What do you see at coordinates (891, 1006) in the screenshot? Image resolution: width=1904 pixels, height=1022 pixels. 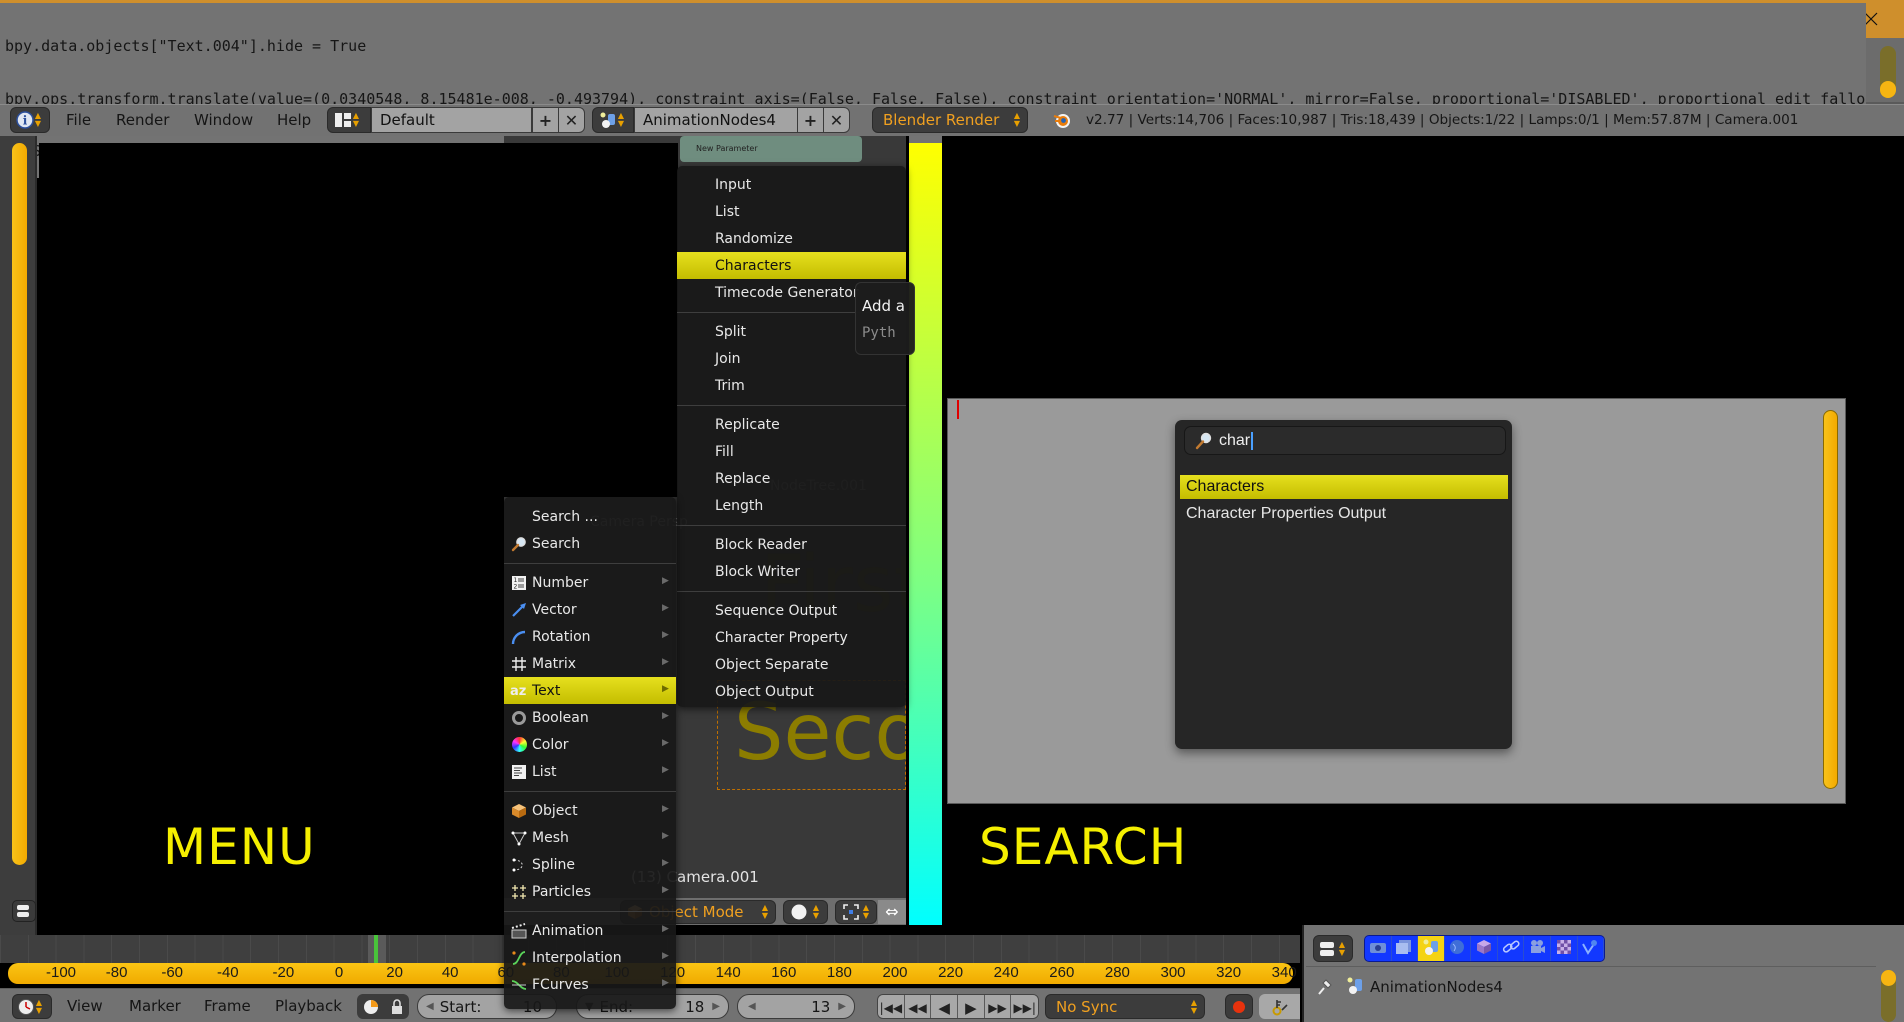 I see `jump-to-start-button: |◀◀` at bounding box center [891, 1006].